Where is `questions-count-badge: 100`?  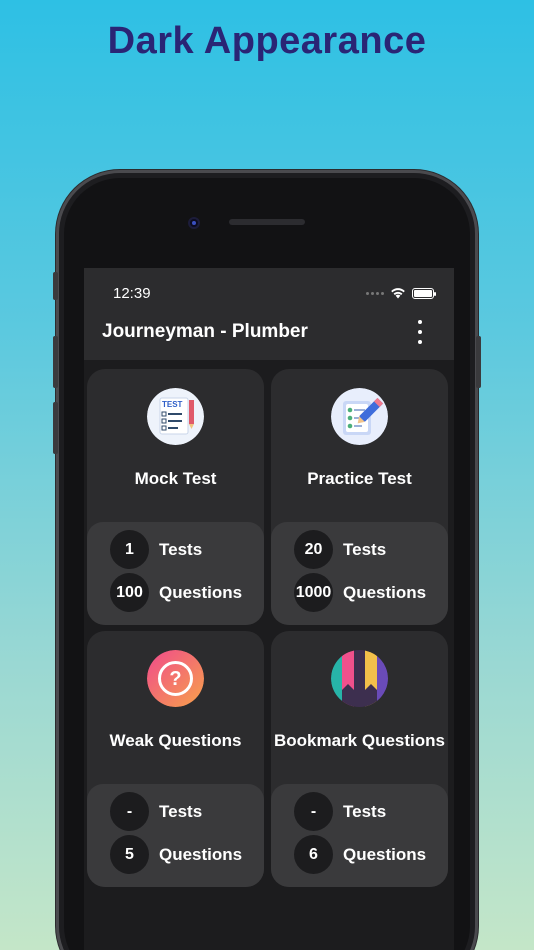 questions-count-badge: 100 is located at coordinates (129, 592).